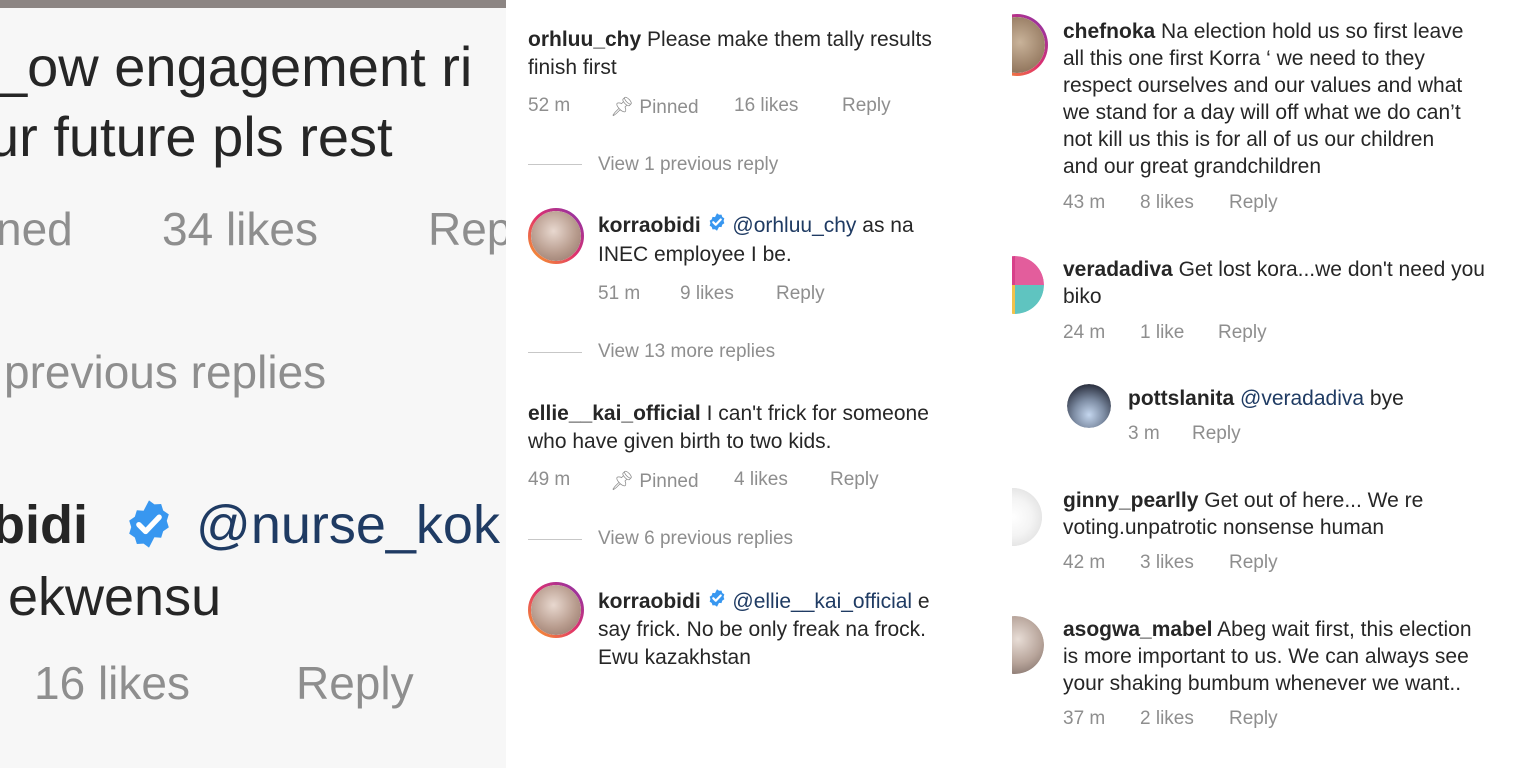  Describe the element at coordinates (695, 254) in the screenshot. I see `reply-text: INEC employee I be.` at that location.